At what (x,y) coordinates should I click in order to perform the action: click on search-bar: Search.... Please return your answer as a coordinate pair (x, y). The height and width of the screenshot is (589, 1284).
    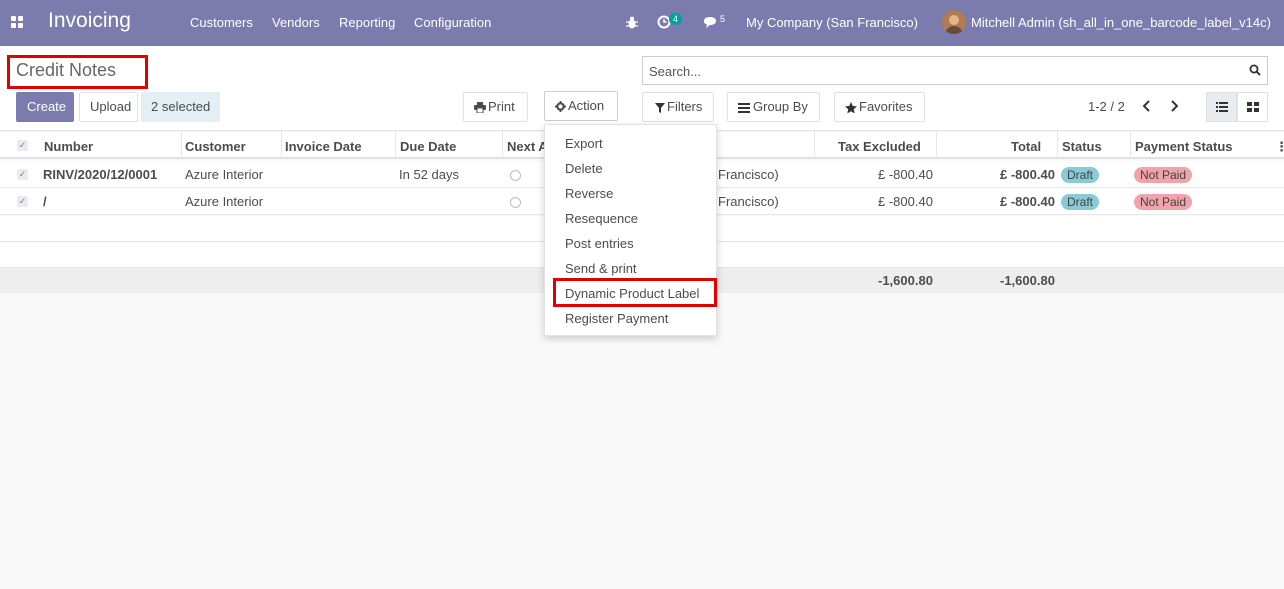
    Looking at the image, I should click on (955, 70).